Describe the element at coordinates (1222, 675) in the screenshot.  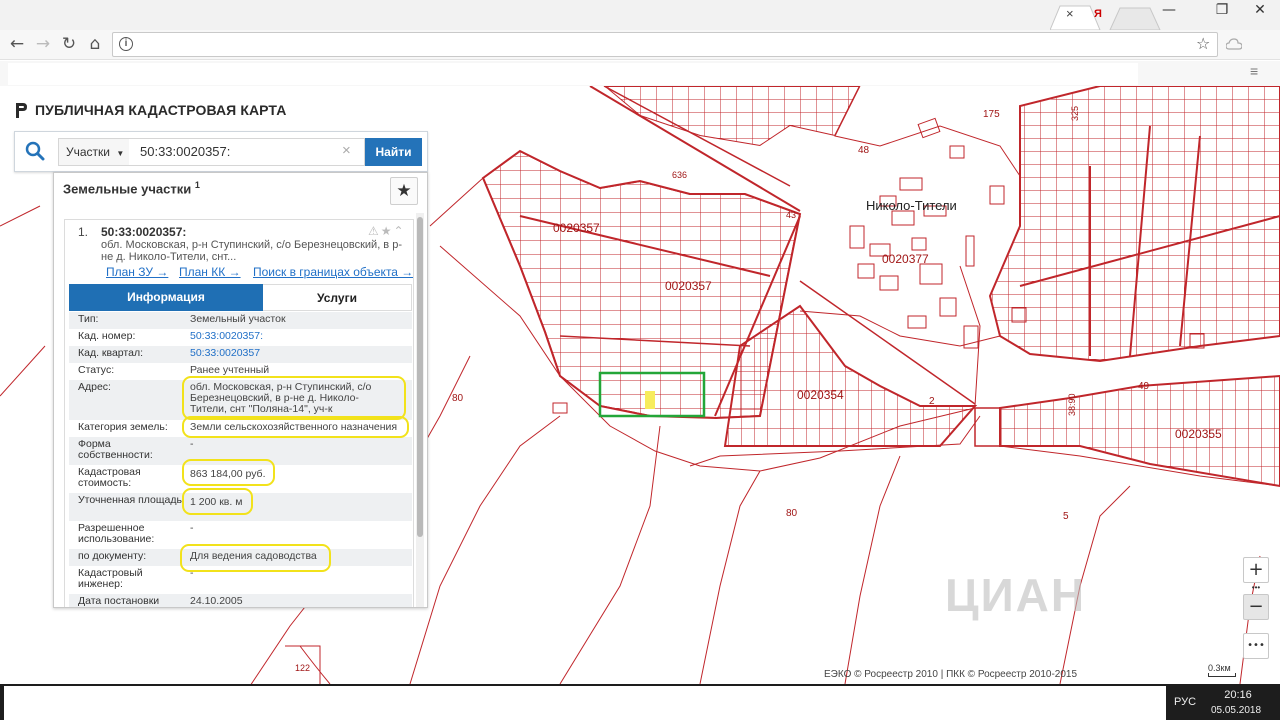
I see `scale-bar` at that location.